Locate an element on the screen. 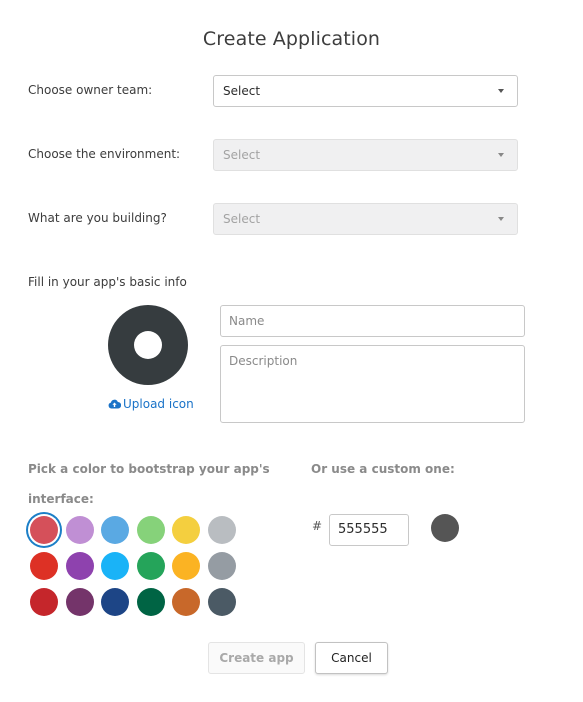  owner-team-select-value: Select is located at coordinates (242, 91).